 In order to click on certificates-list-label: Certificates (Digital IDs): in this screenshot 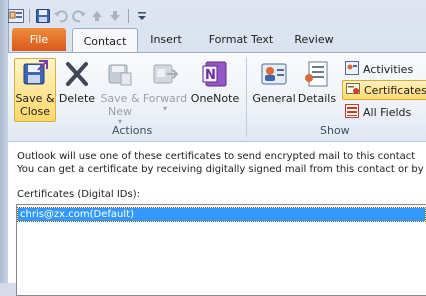, I will do `click(78, 194)`.